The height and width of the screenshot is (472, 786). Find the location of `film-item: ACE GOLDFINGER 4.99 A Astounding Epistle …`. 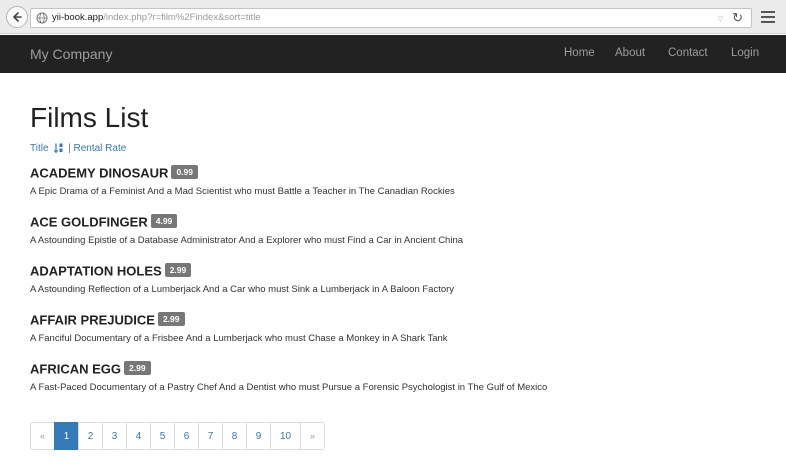

film-item: ACE GOLDFINGER 4.99 A Astounding Epistle … is located at coordinates (390, 229).